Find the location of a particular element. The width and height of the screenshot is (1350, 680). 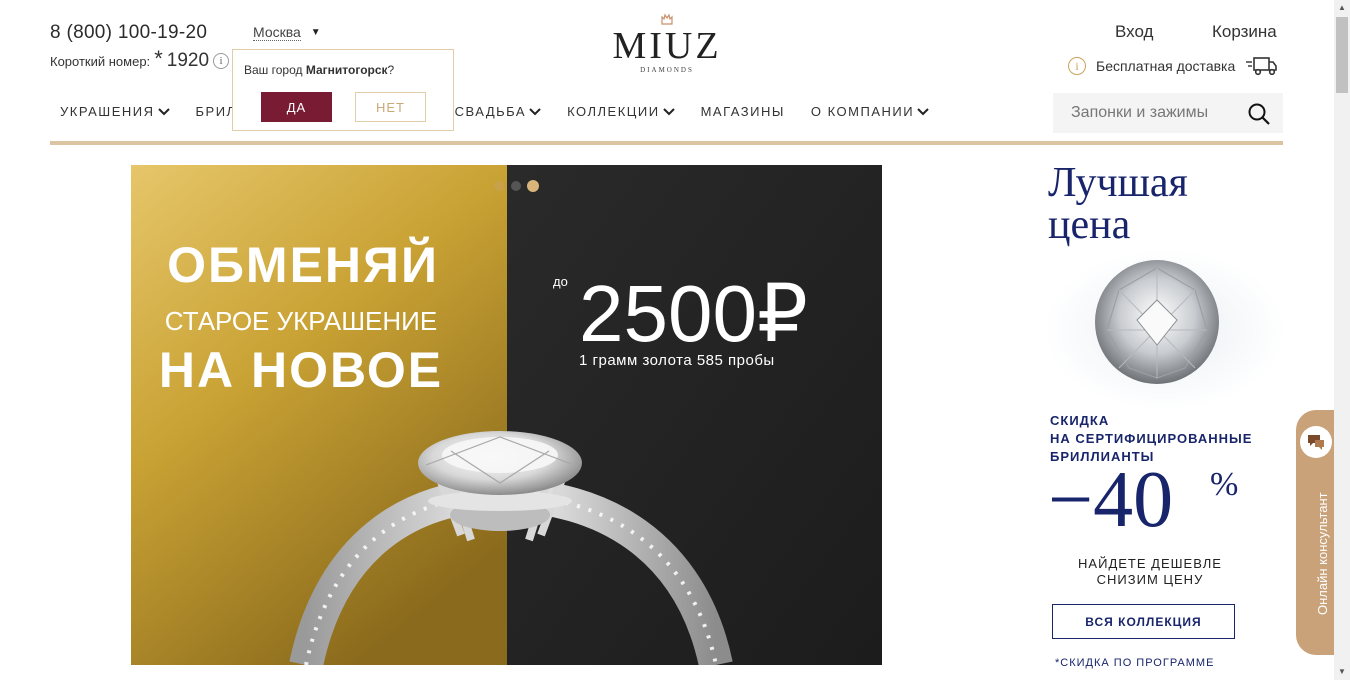

login-link: Вход is located at coordinates (1134, 32).